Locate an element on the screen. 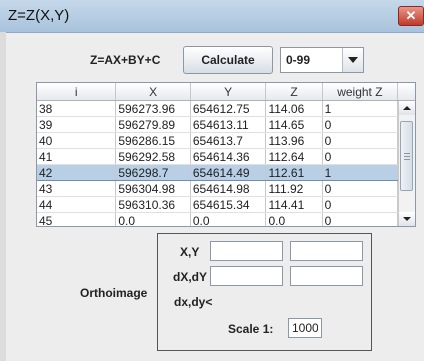 The height and width of the screenshot is (361, 424). cell-x: 596298.7 is located at coordinates (153, 172).